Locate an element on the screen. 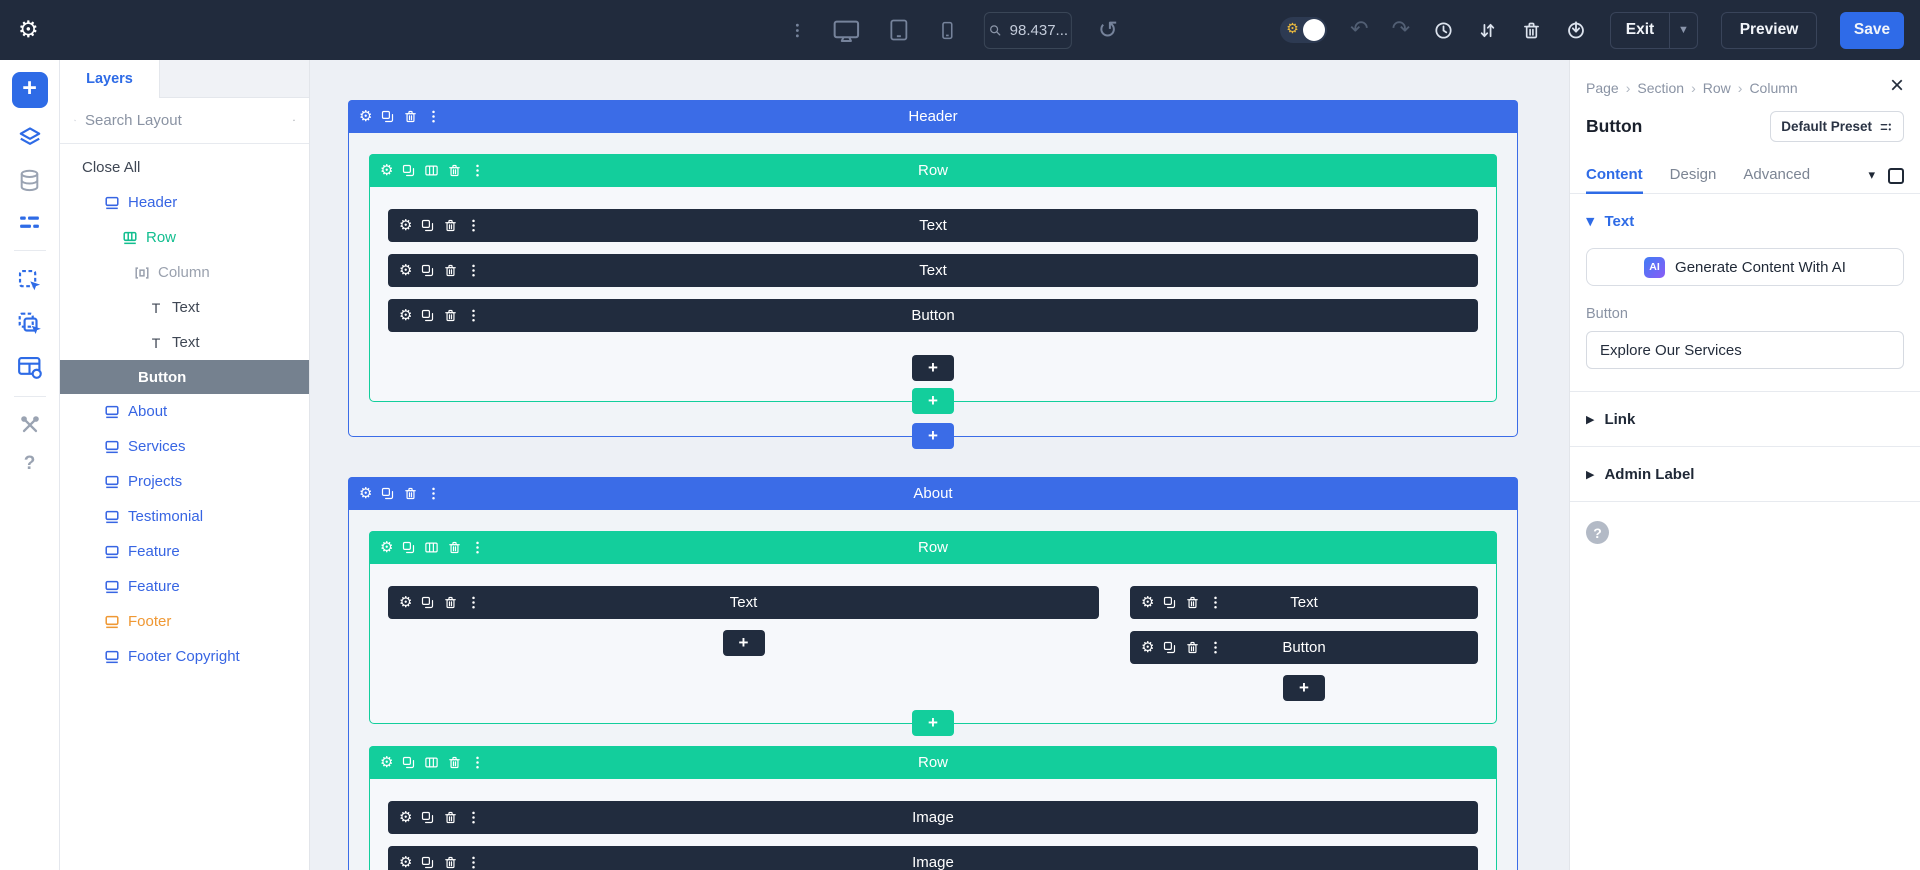 This screenshot has height=870, width=1920. save-button: Save is located at coordinates (1872, 30).